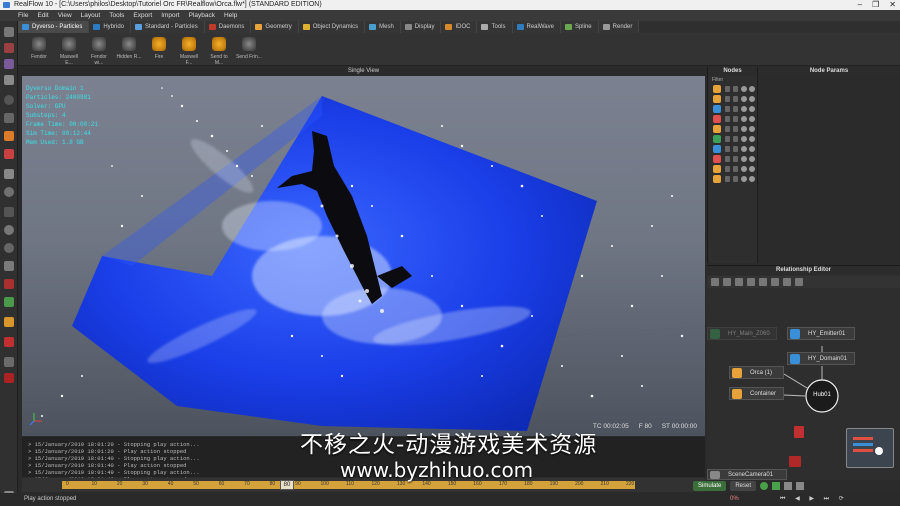 This screenshot has width=900, height=506. Describe the element at coordinates (202, 15) in the screenshot. I see `menu-playback: Playback` at that location.